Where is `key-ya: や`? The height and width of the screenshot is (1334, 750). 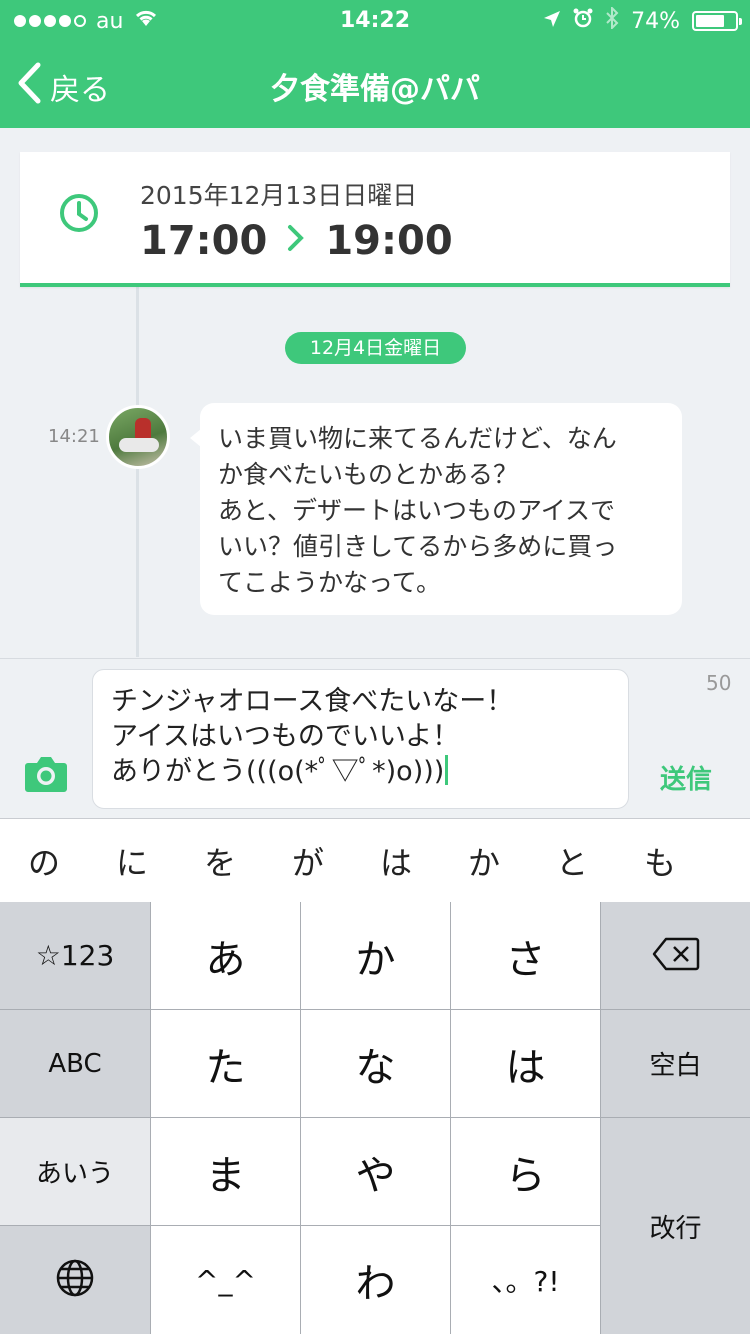 key-ya: や is located at coordinates (375, 1171).